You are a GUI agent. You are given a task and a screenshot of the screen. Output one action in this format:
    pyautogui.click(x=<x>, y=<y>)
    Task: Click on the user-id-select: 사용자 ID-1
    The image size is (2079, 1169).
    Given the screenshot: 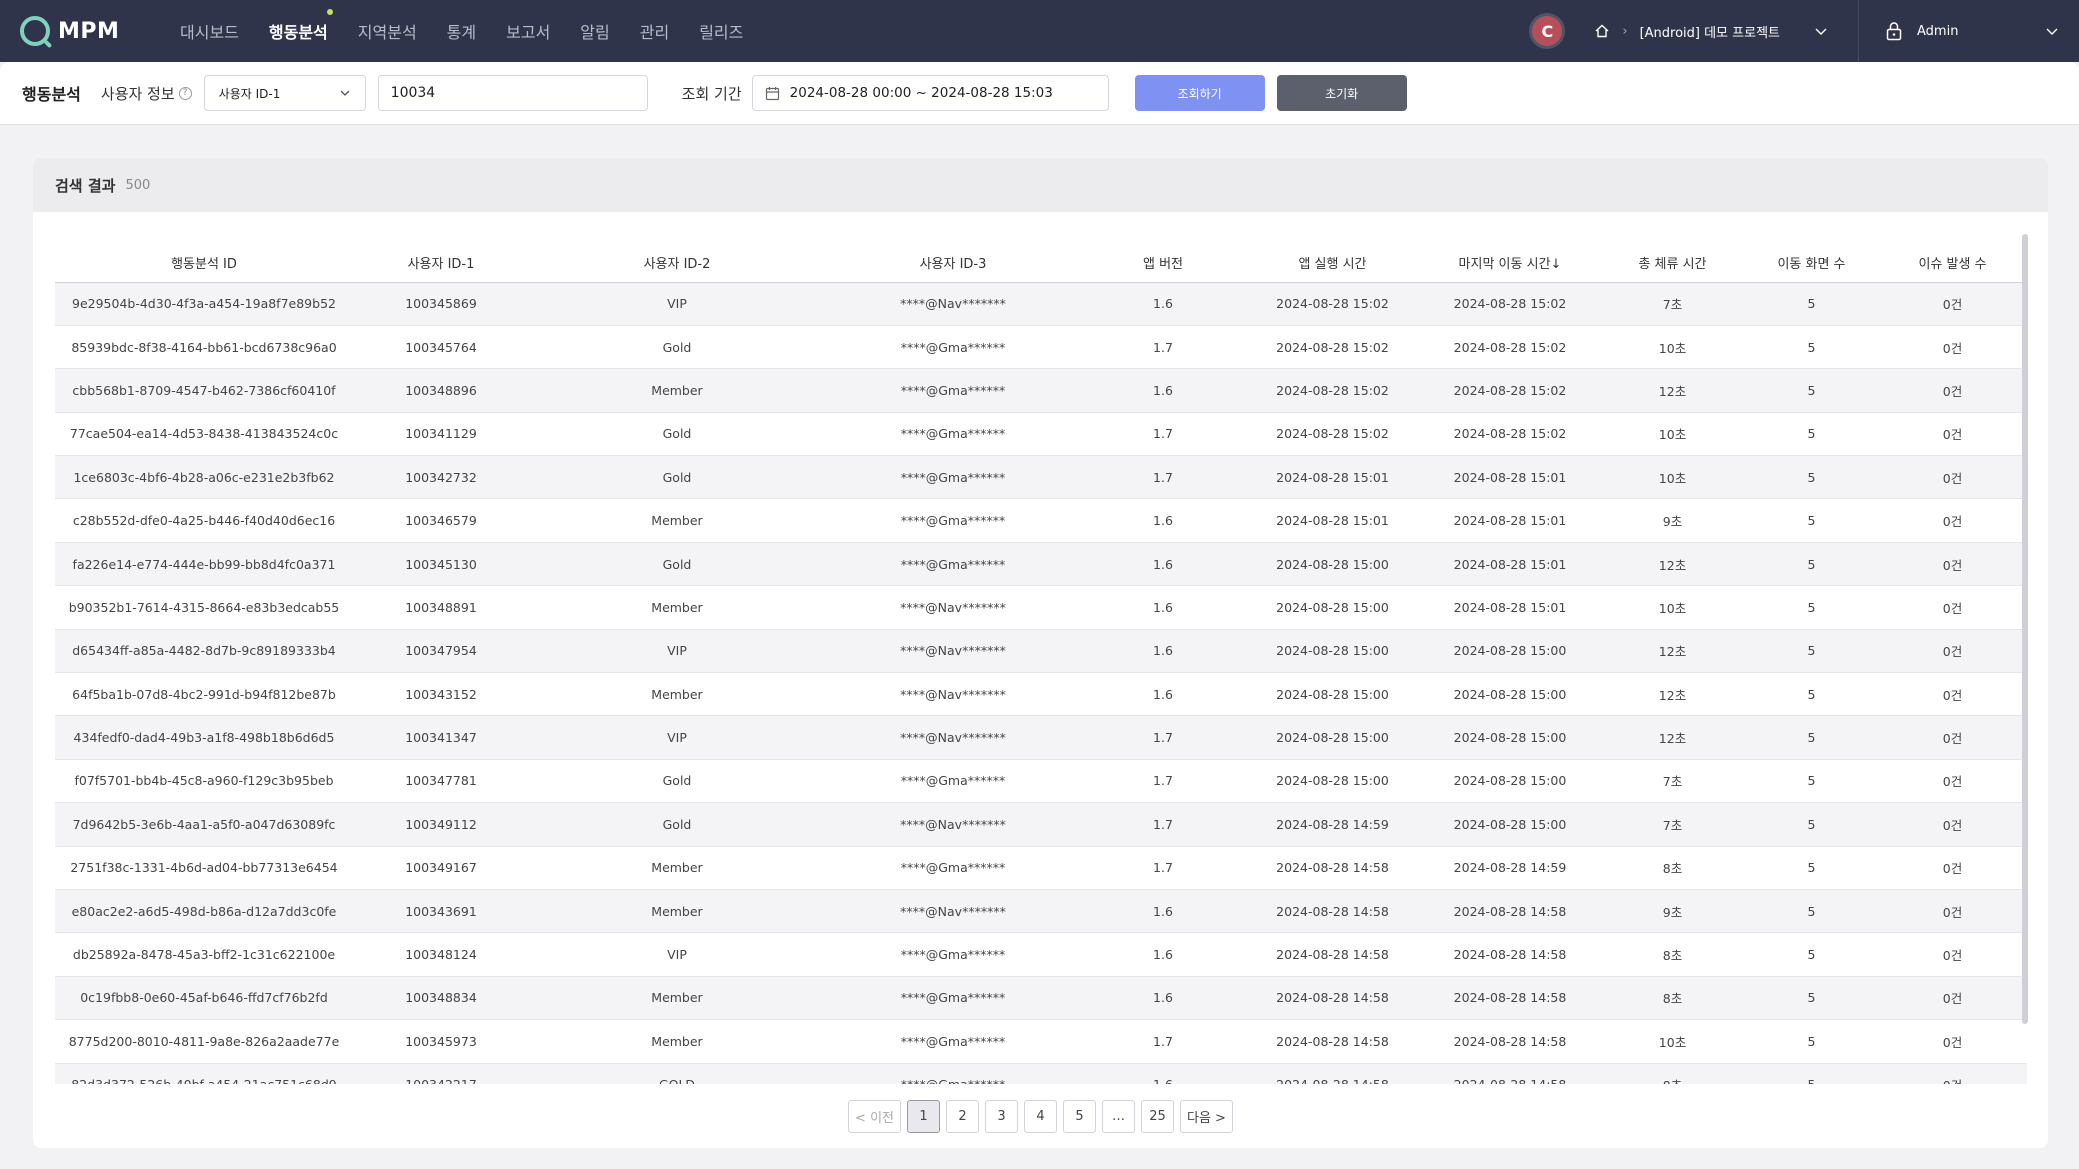 What is the action you would take?
    pyautogui.click(x=284, y=93)
    